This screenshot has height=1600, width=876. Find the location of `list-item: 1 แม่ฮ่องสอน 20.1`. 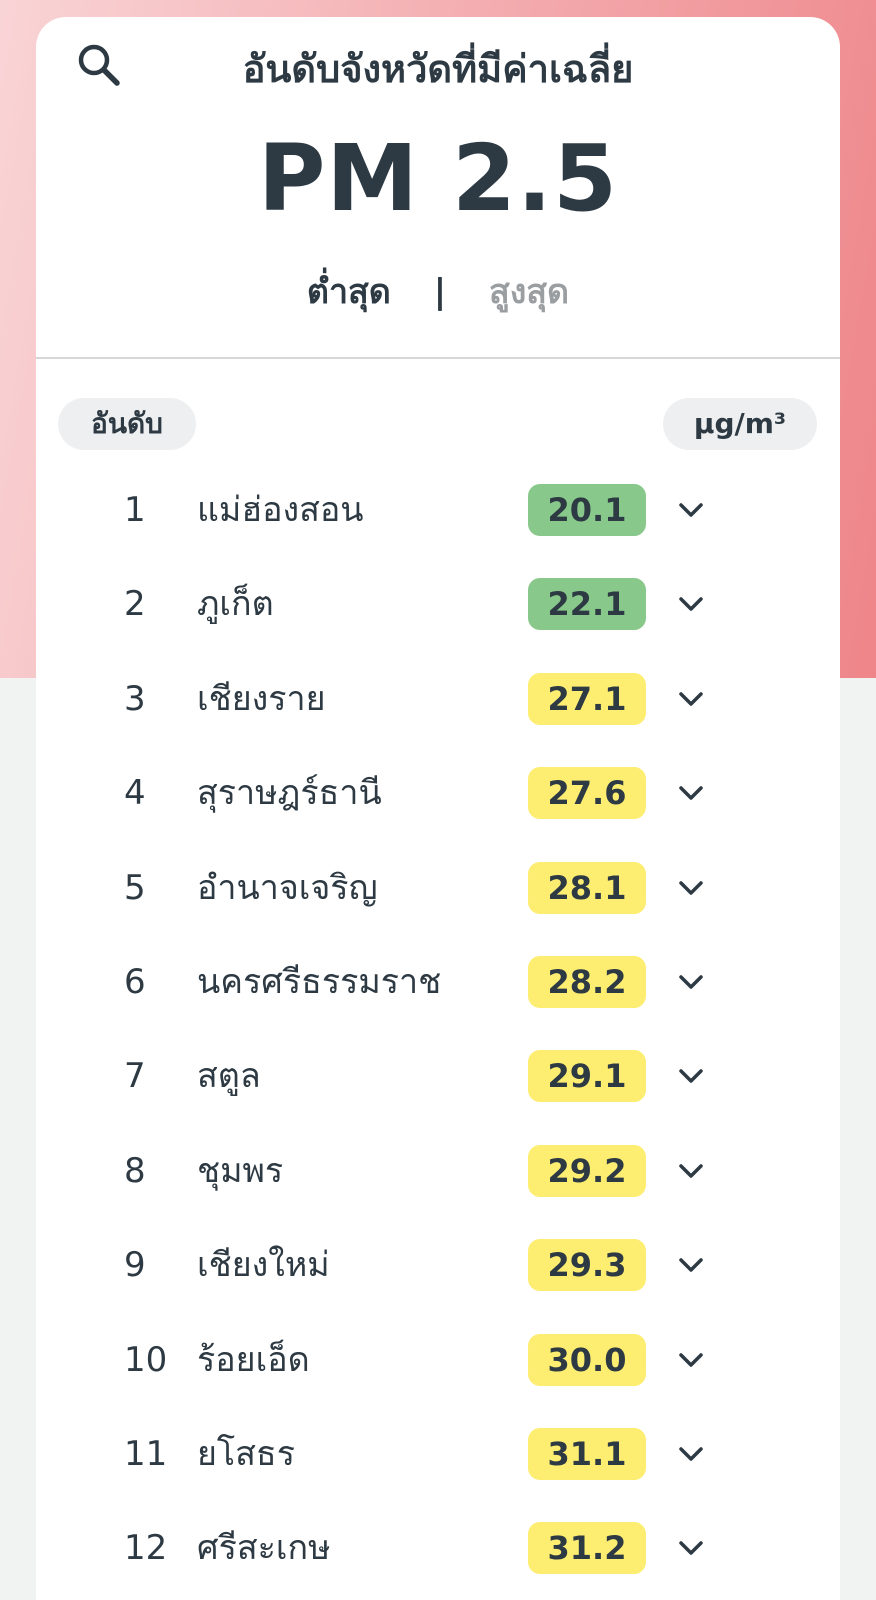

list-item: 1 แม่ฮ่องสอน 20.1 is located at coordinates (438, 509).